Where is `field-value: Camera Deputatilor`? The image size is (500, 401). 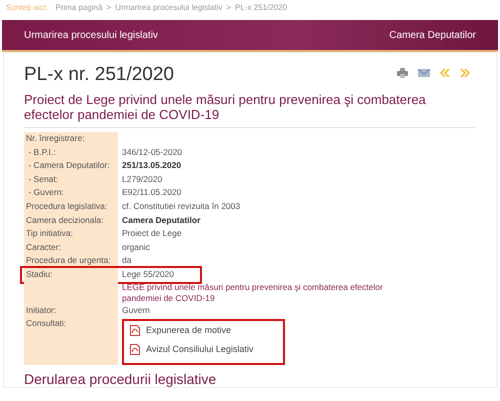
field-value: Camera Deputatilor is located at coordinates (161, 219).